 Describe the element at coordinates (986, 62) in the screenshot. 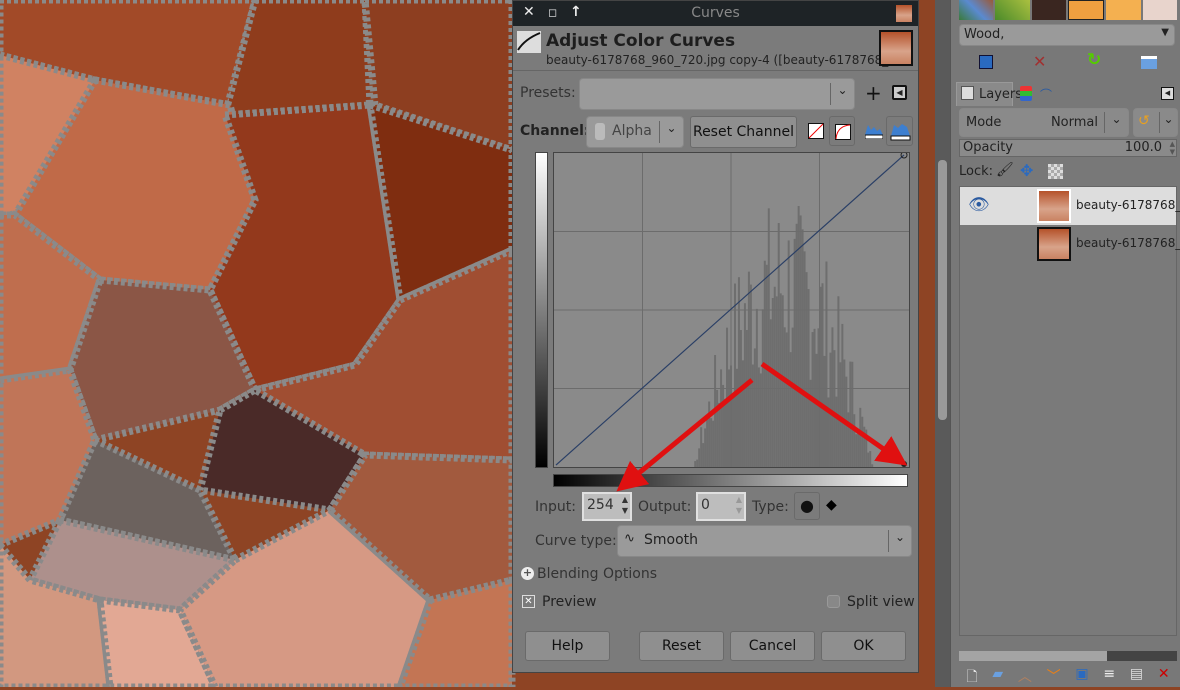

I see `duplicate-pattern-icon` at that location.